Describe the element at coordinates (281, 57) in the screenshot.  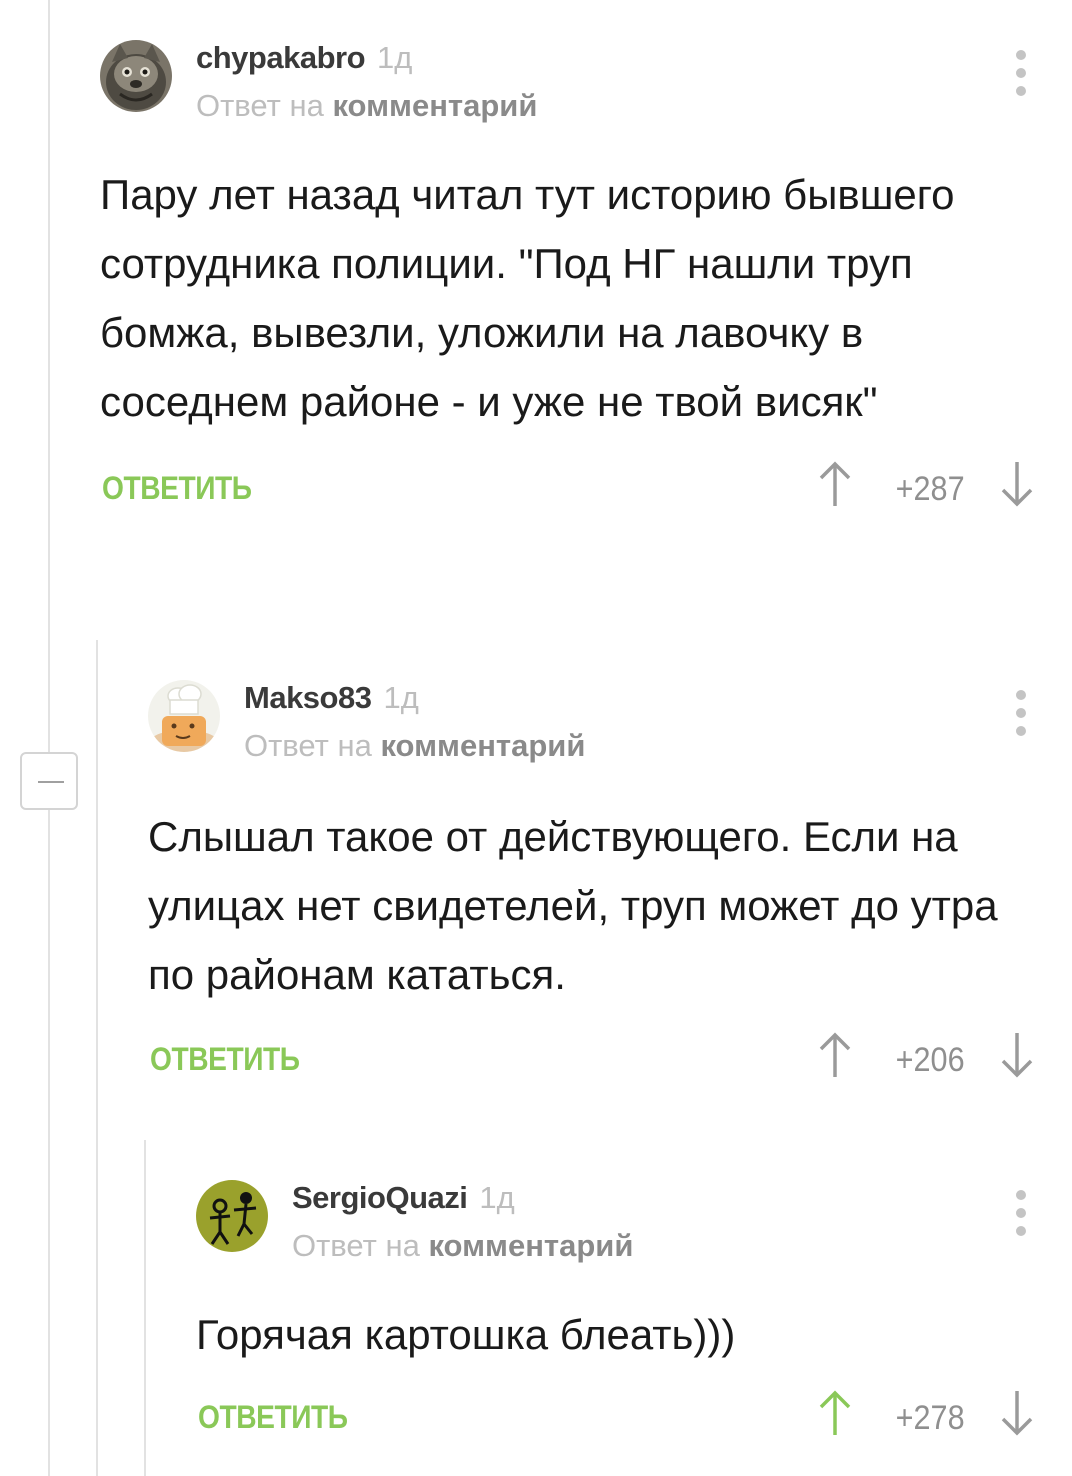
I see `author-nickname: chypakabro` at that location.